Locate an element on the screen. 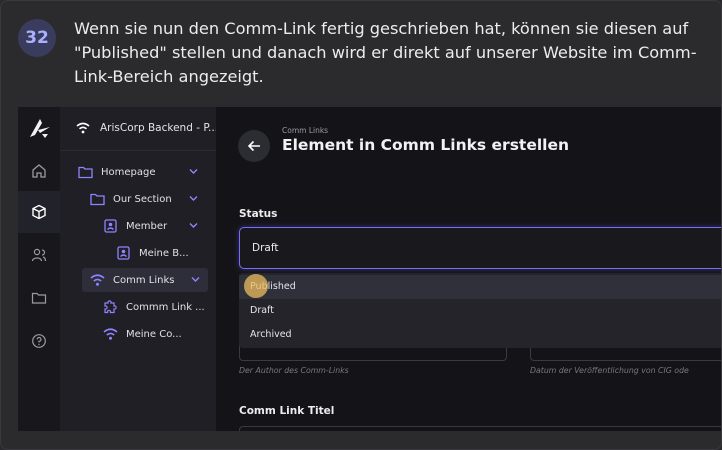 This screenshot has width=722, height=450. arrow-left-icon is located at coordinates (253, 146).